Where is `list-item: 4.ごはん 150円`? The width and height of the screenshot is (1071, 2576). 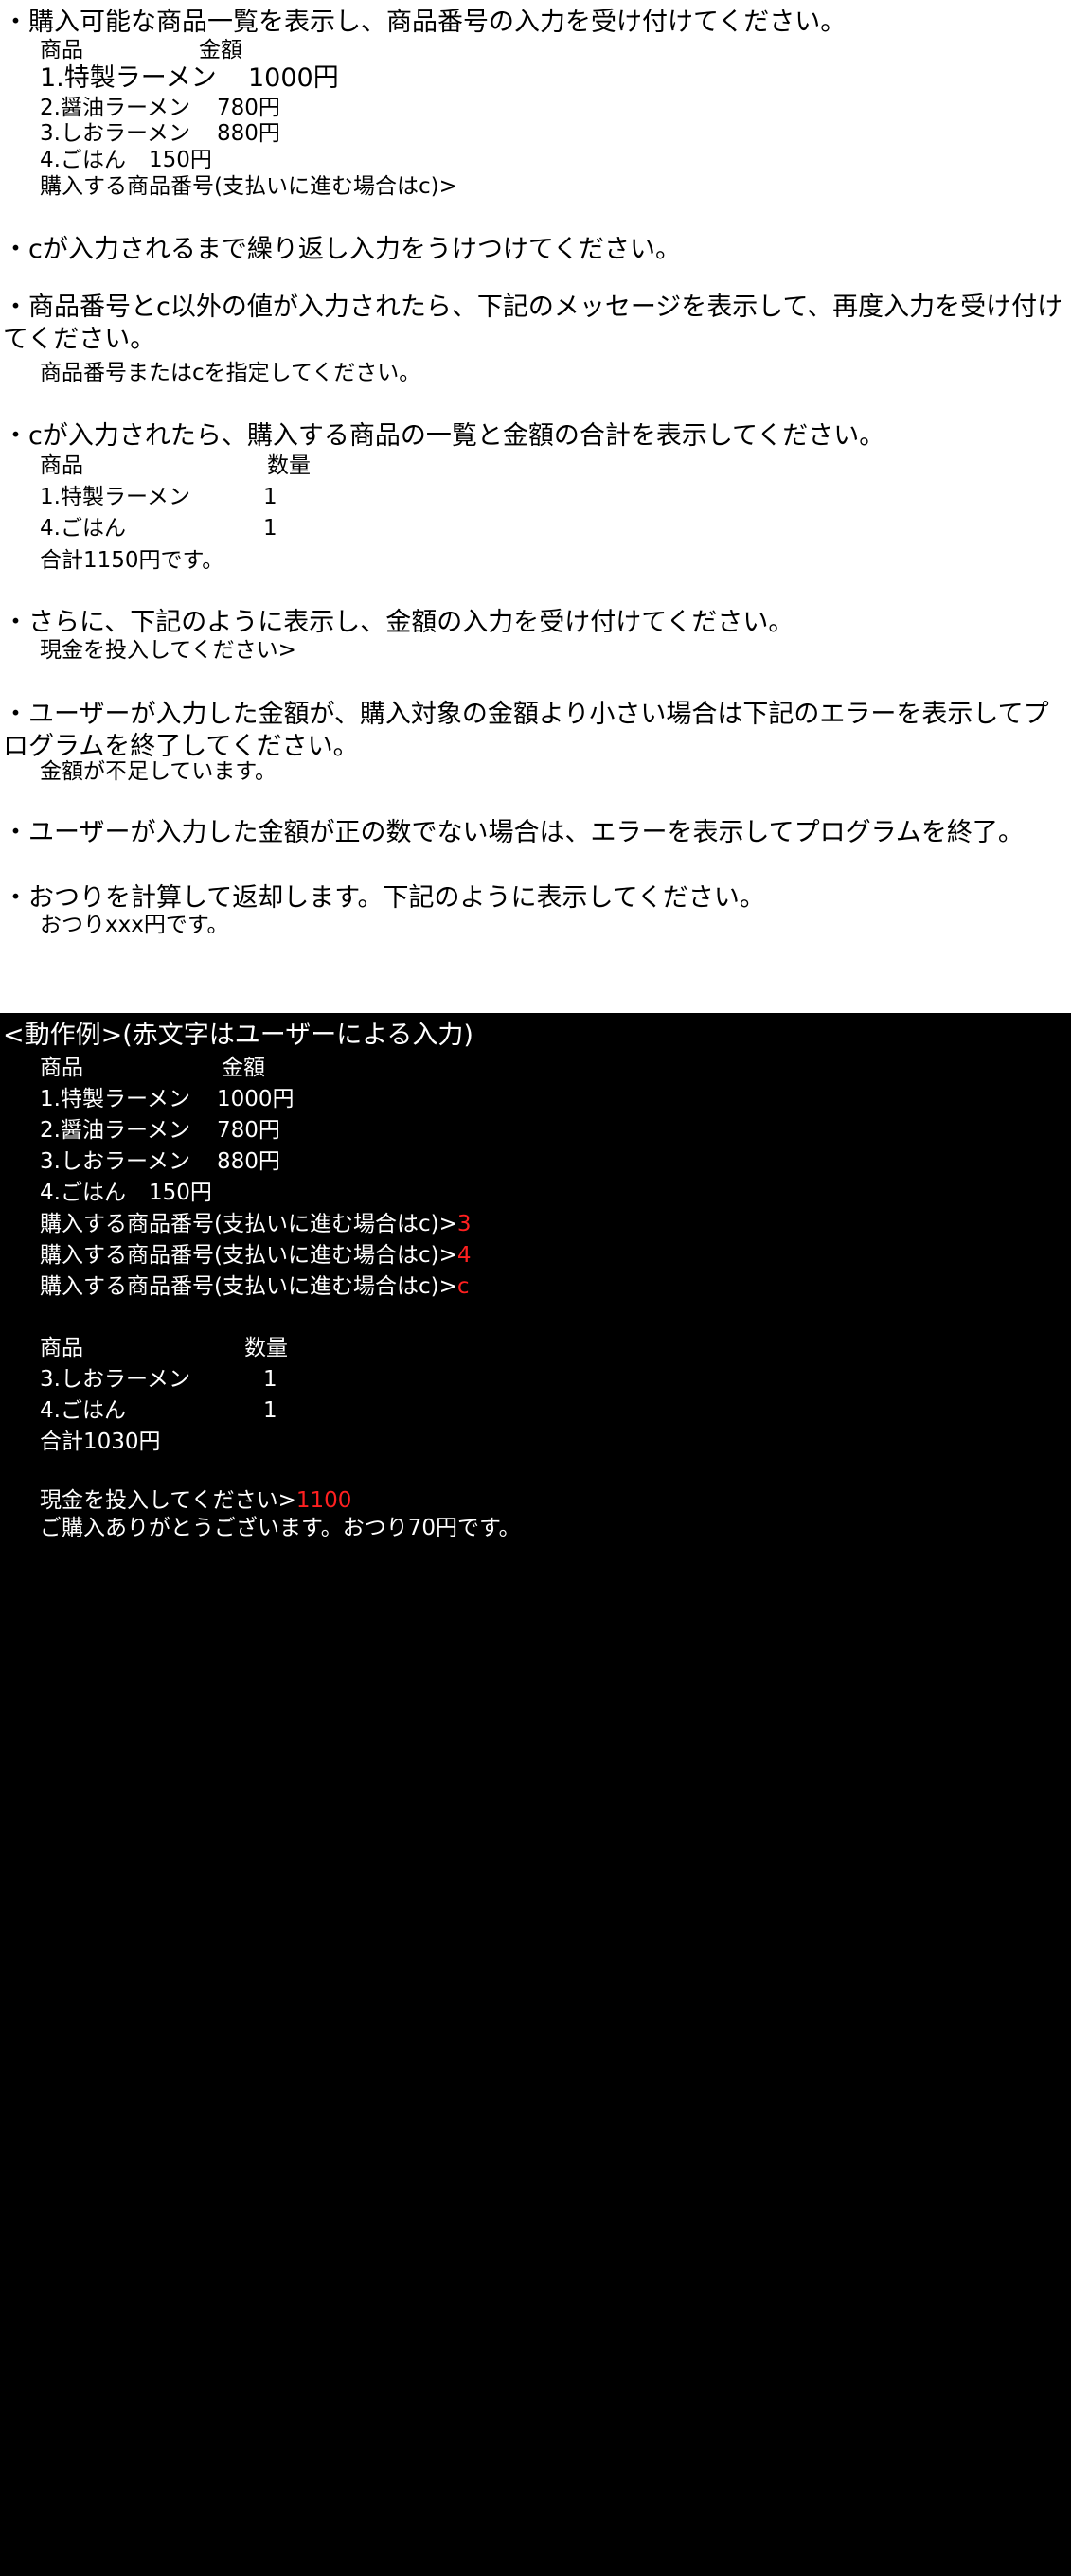
list-item: 4.ごはん 150円 is located at coordinates (126, 160).